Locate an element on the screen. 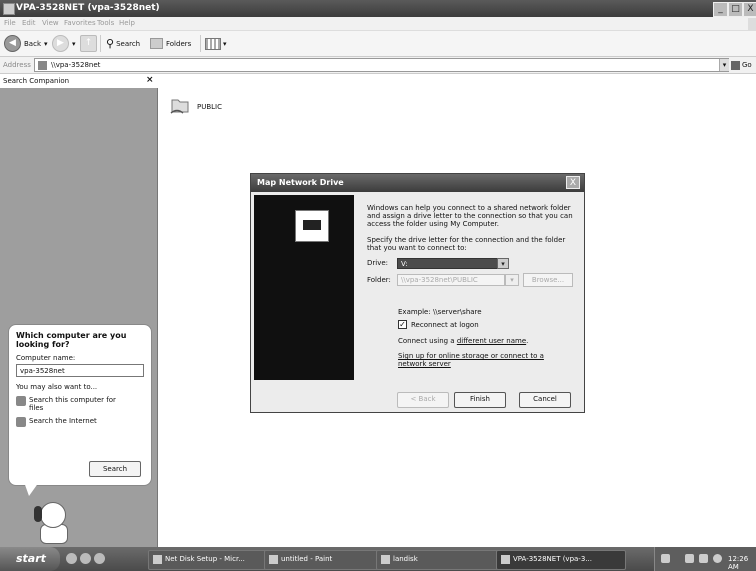  back-arrow-icon: ◀ is located at coordinates (12, 43).